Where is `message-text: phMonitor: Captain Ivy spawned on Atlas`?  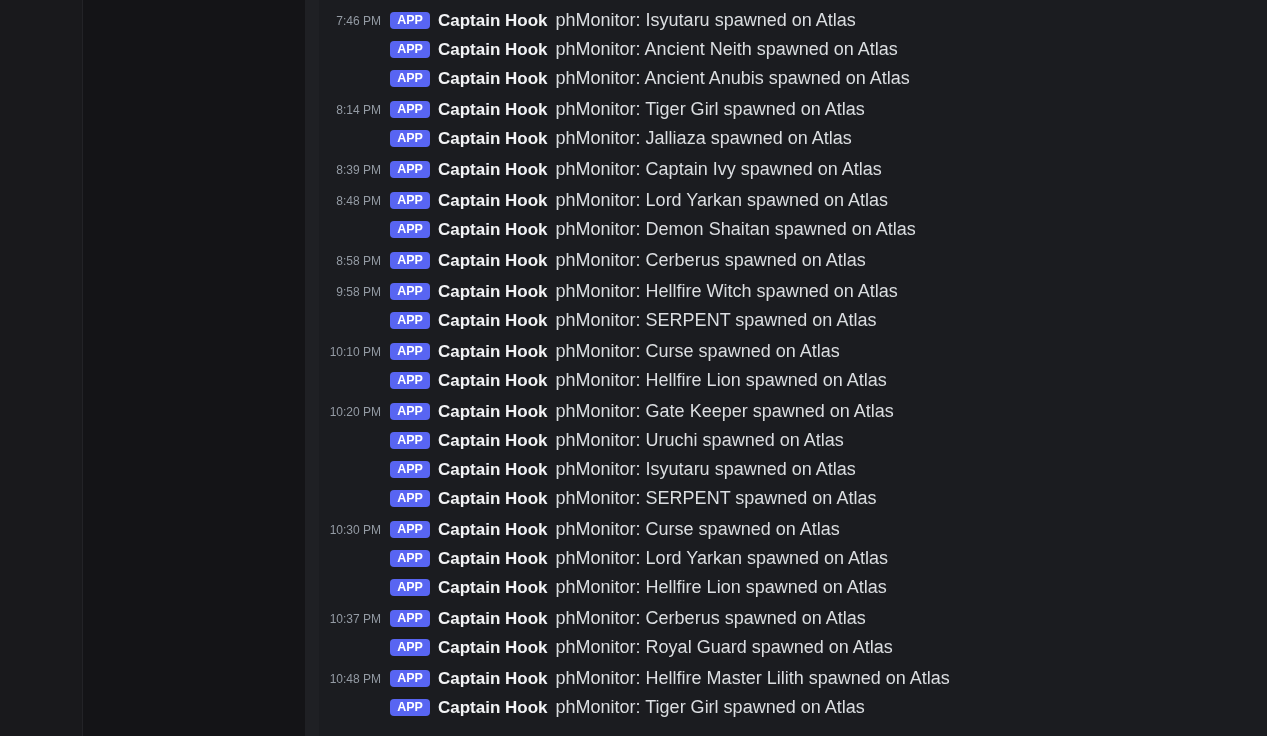
message-text: phMonitor: Captain Ivy spawned on Atlas is located at coordinates (718, 169).